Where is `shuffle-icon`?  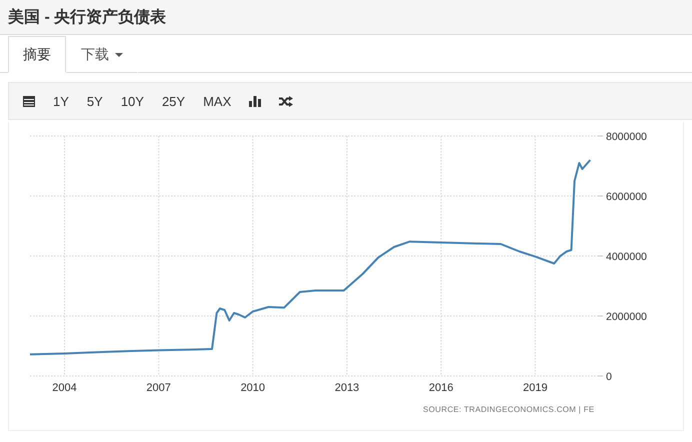 shuffle-icon is located at coordinates (286, 101).